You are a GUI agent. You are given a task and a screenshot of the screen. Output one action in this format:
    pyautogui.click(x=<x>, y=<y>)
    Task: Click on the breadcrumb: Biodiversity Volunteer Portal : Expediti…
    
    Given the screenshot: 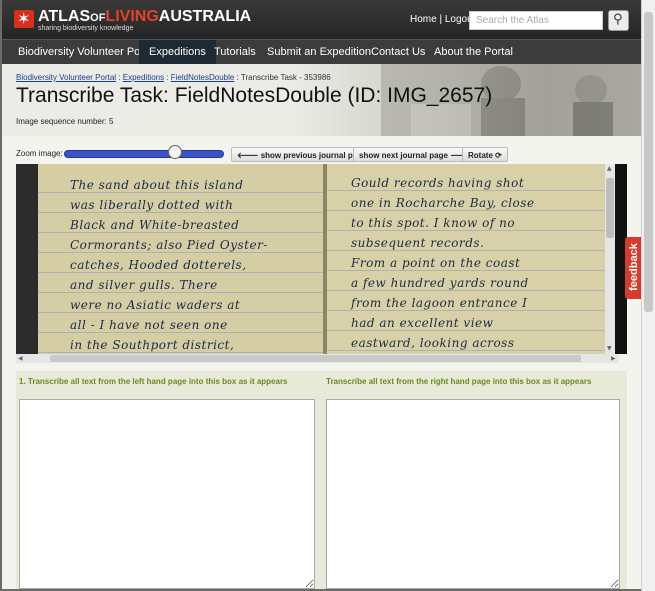 What is the action you would take?
    pyautogui.click(x=173, y=77)
    